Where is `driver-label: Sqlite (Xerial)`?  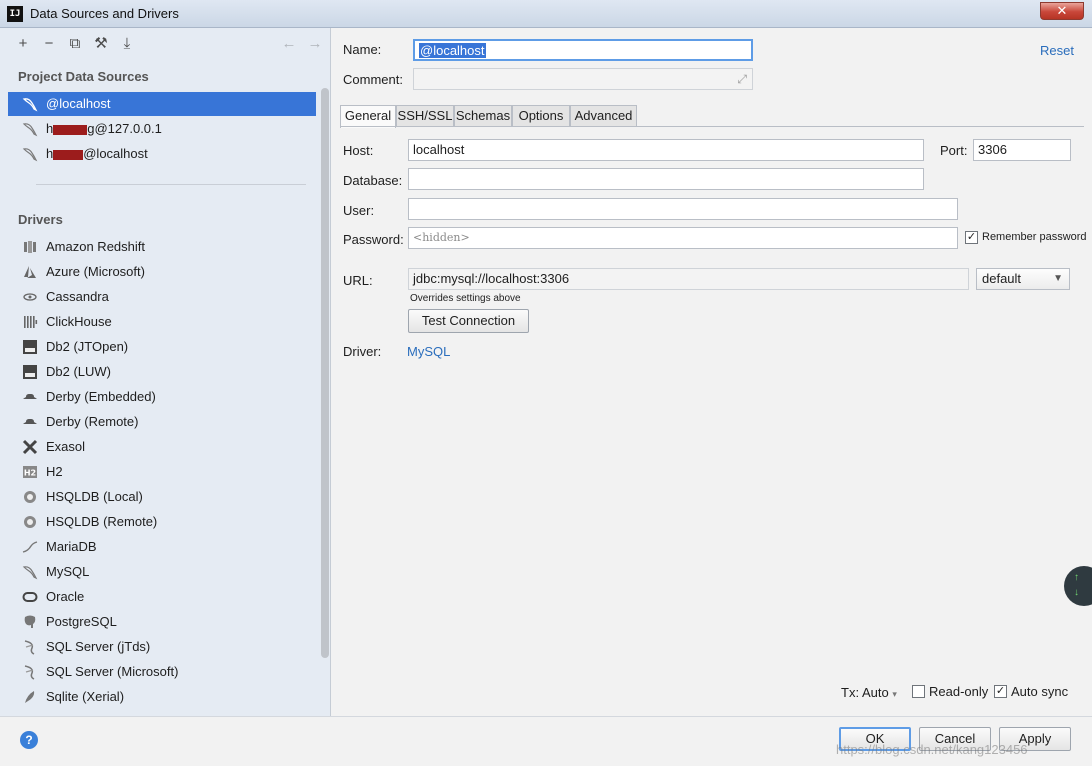
driver-label: Sqlite (Xerial) is located at coordinates (85, 696).